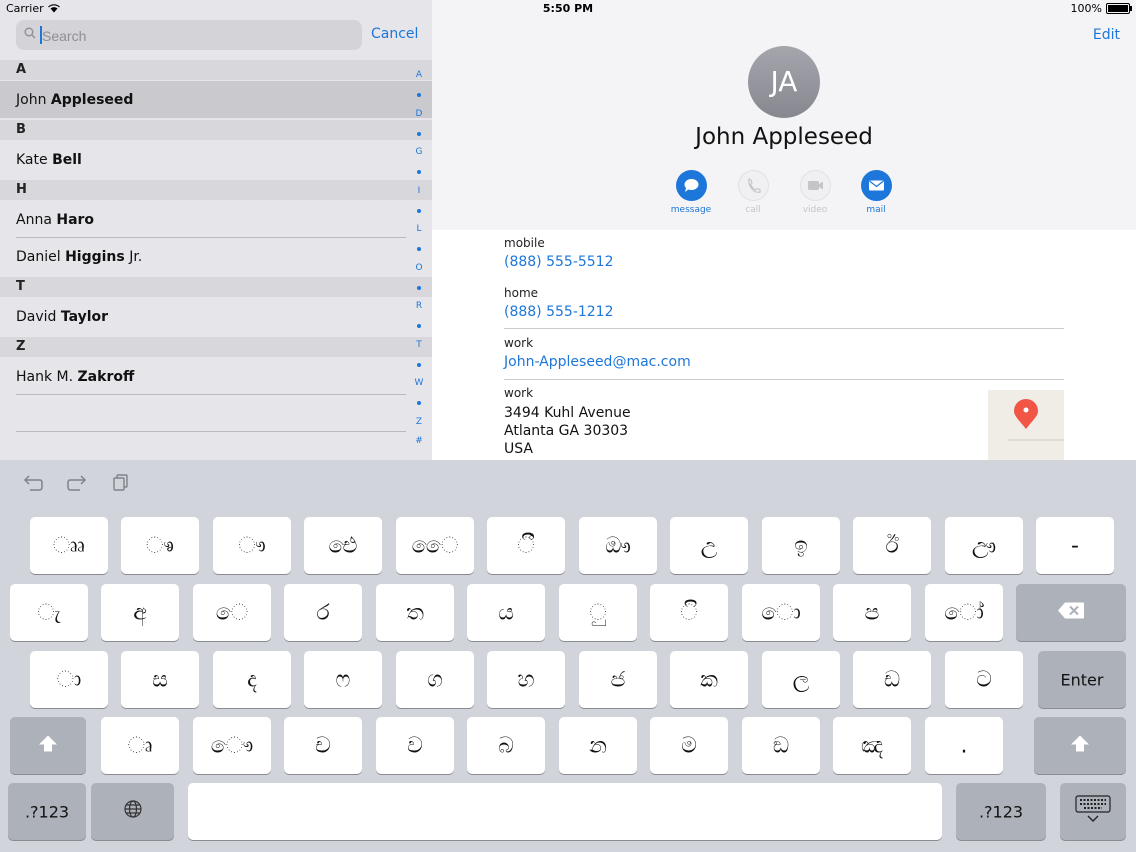 The image size is (1136, 852). What do you see at coordinates (77, 484) in the screenshot?
I see `redo-icon` at bounding box center [77, 484].